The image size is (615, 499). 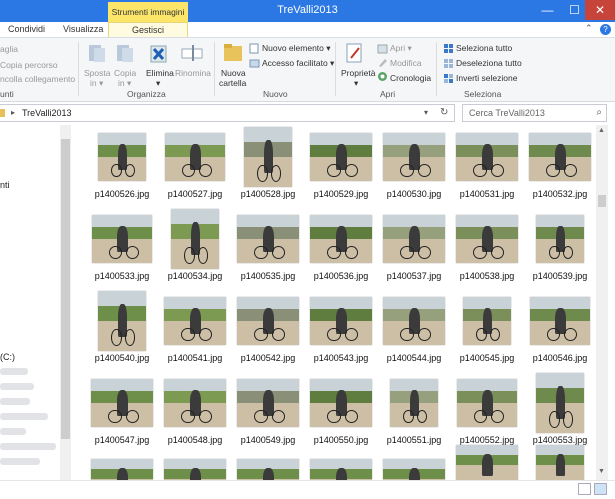 What do you see at coordinates (298, 63) in the screenshot?
I see `easy-access-button: Accesso facilitato ▾` at bounding box center [298, 63].